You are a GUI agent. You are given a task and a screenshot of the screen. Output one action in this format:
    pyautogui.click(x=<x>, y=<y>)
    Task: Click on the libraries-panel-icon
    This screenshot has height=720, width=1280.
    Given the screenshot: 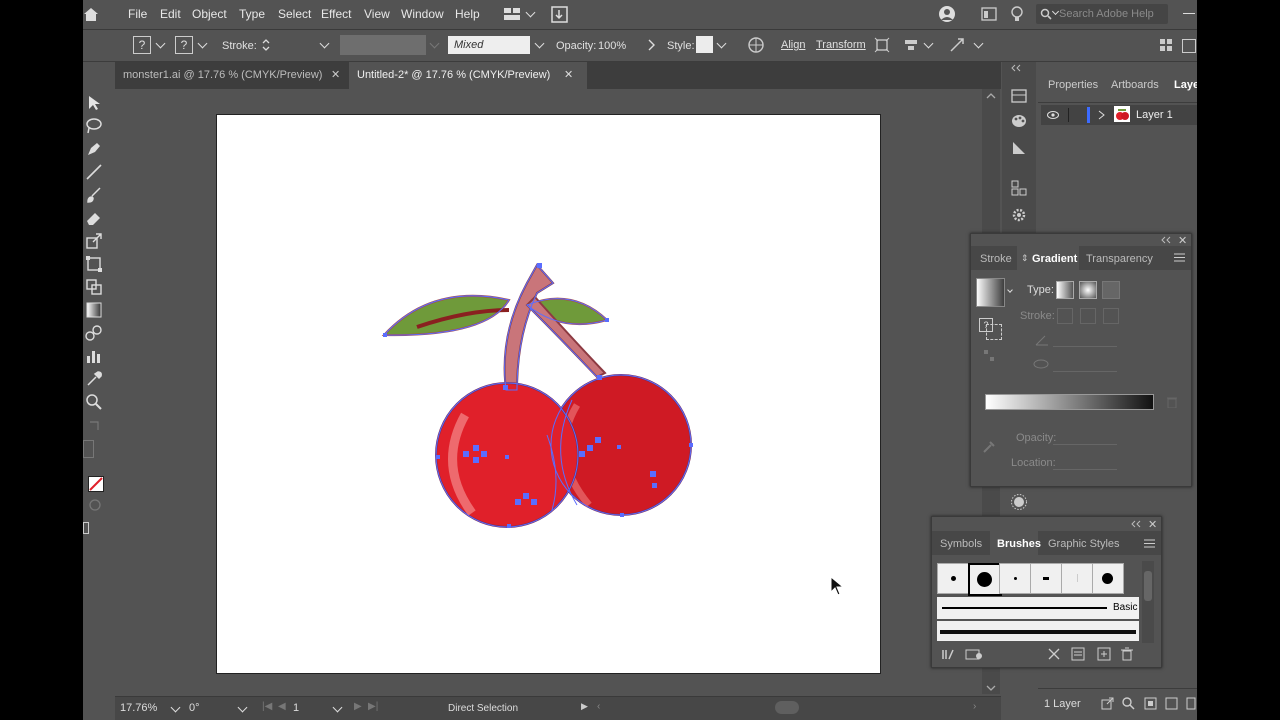 What is the action you would take?
    pyautogui.click(x=974, y=654)
    